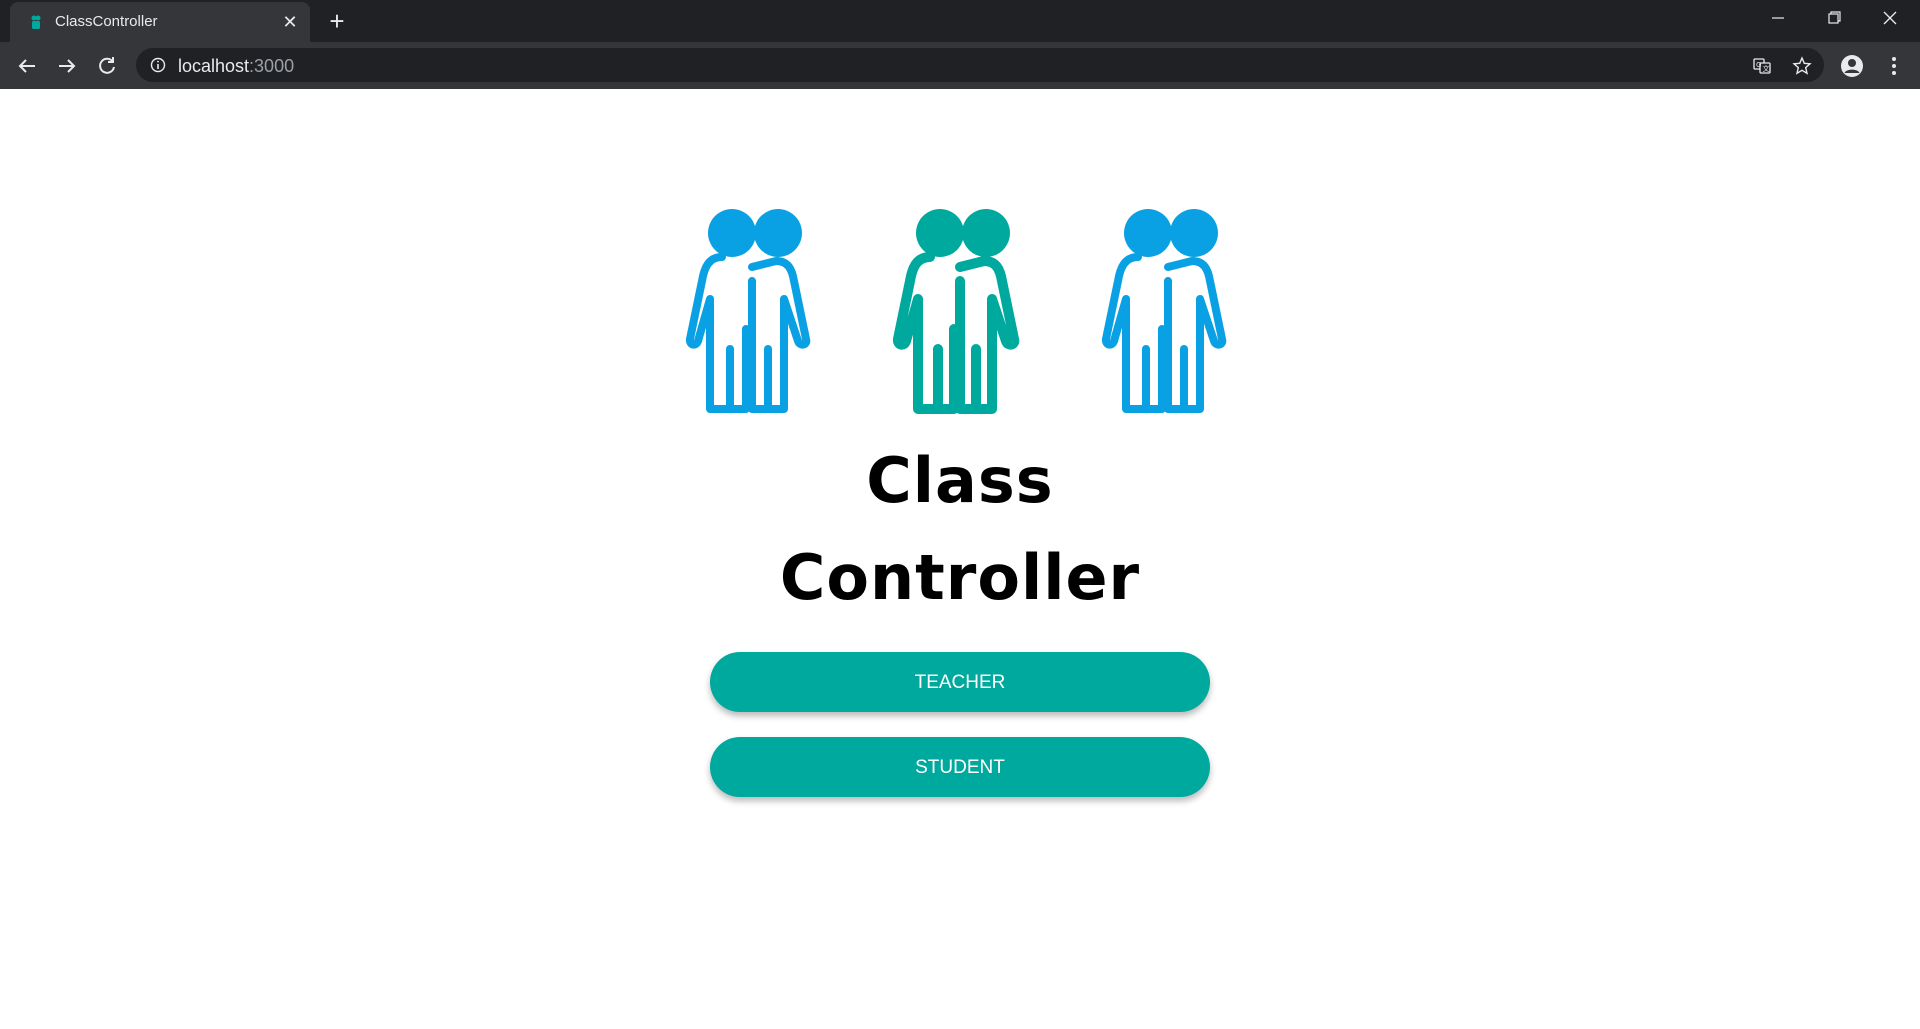 Image resolution: width=1920 pixels, height=1029 pixels. Describe the element at coordinates (960, 480) in the screenshot. I see `title-line-1: Class` at that location.